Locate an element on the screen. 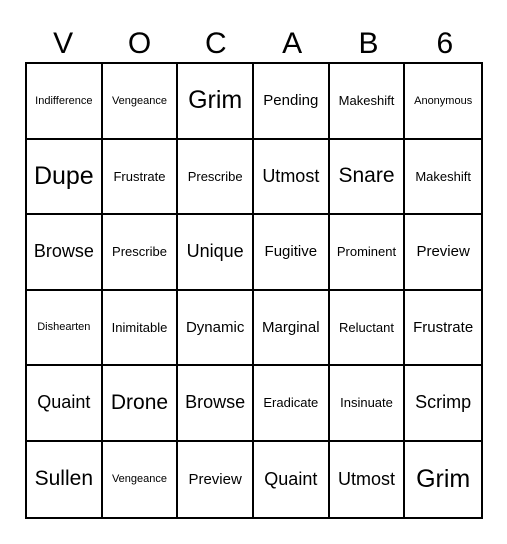  bingo-cell: Unique is located at coordinates (216, 253).